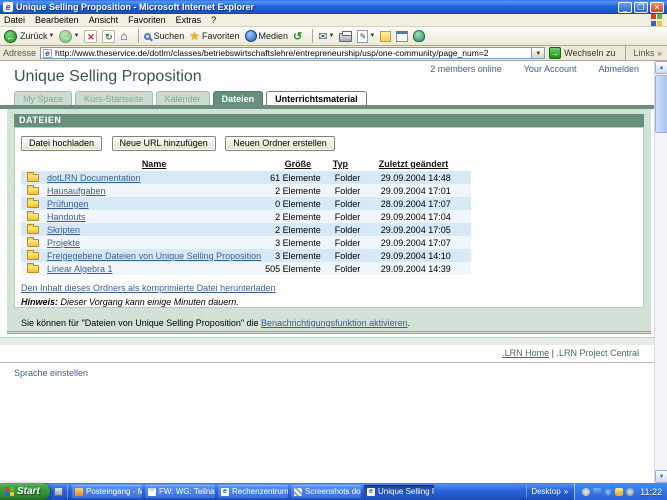 The width and height of the screenshot is (667, 500). Describe the element at coordinates (29, 36) in the screenshot. I see `back-button: ← Zurück ▼` at that location.